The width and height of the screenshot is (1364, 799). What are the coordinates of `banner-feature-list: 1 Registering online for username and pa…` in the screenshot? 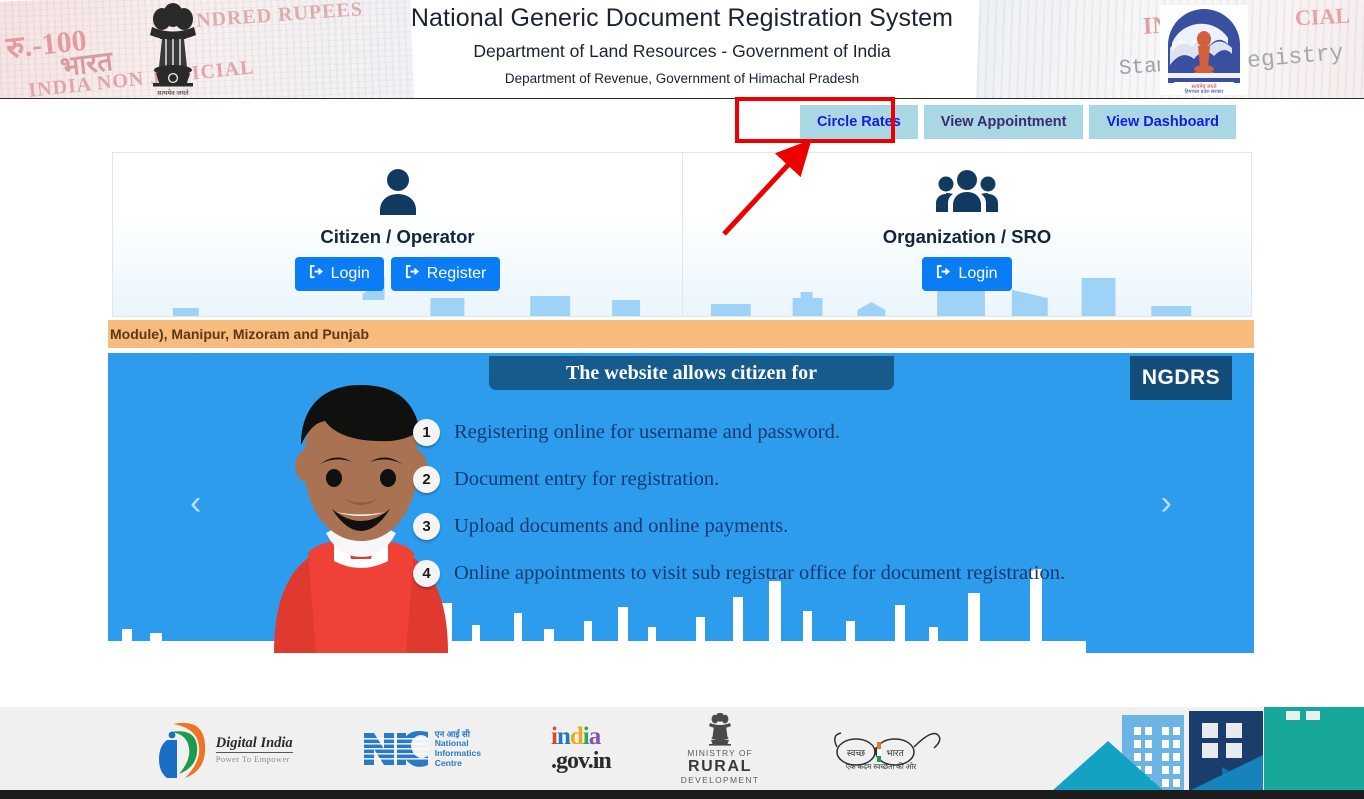 It's located at (739, 503).